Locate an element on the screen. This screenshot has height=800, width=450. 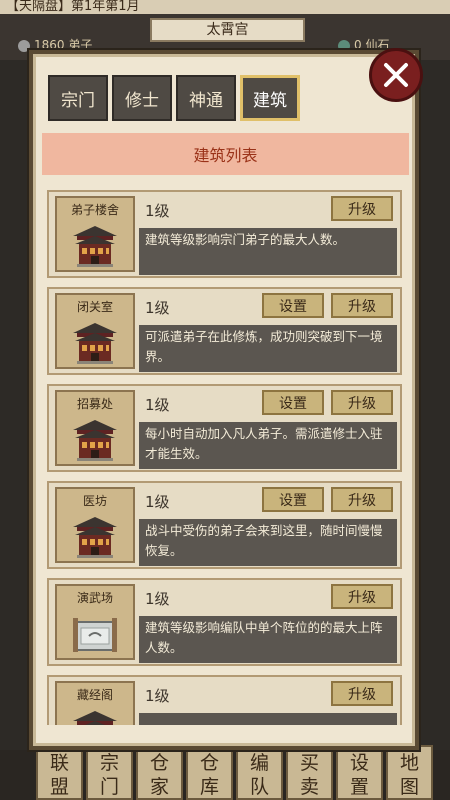
building-card: 演武场 1级 升级 建筑等级影响编队中单个阵位的的最大上阵人数。 is located at coordinates (224, 622).